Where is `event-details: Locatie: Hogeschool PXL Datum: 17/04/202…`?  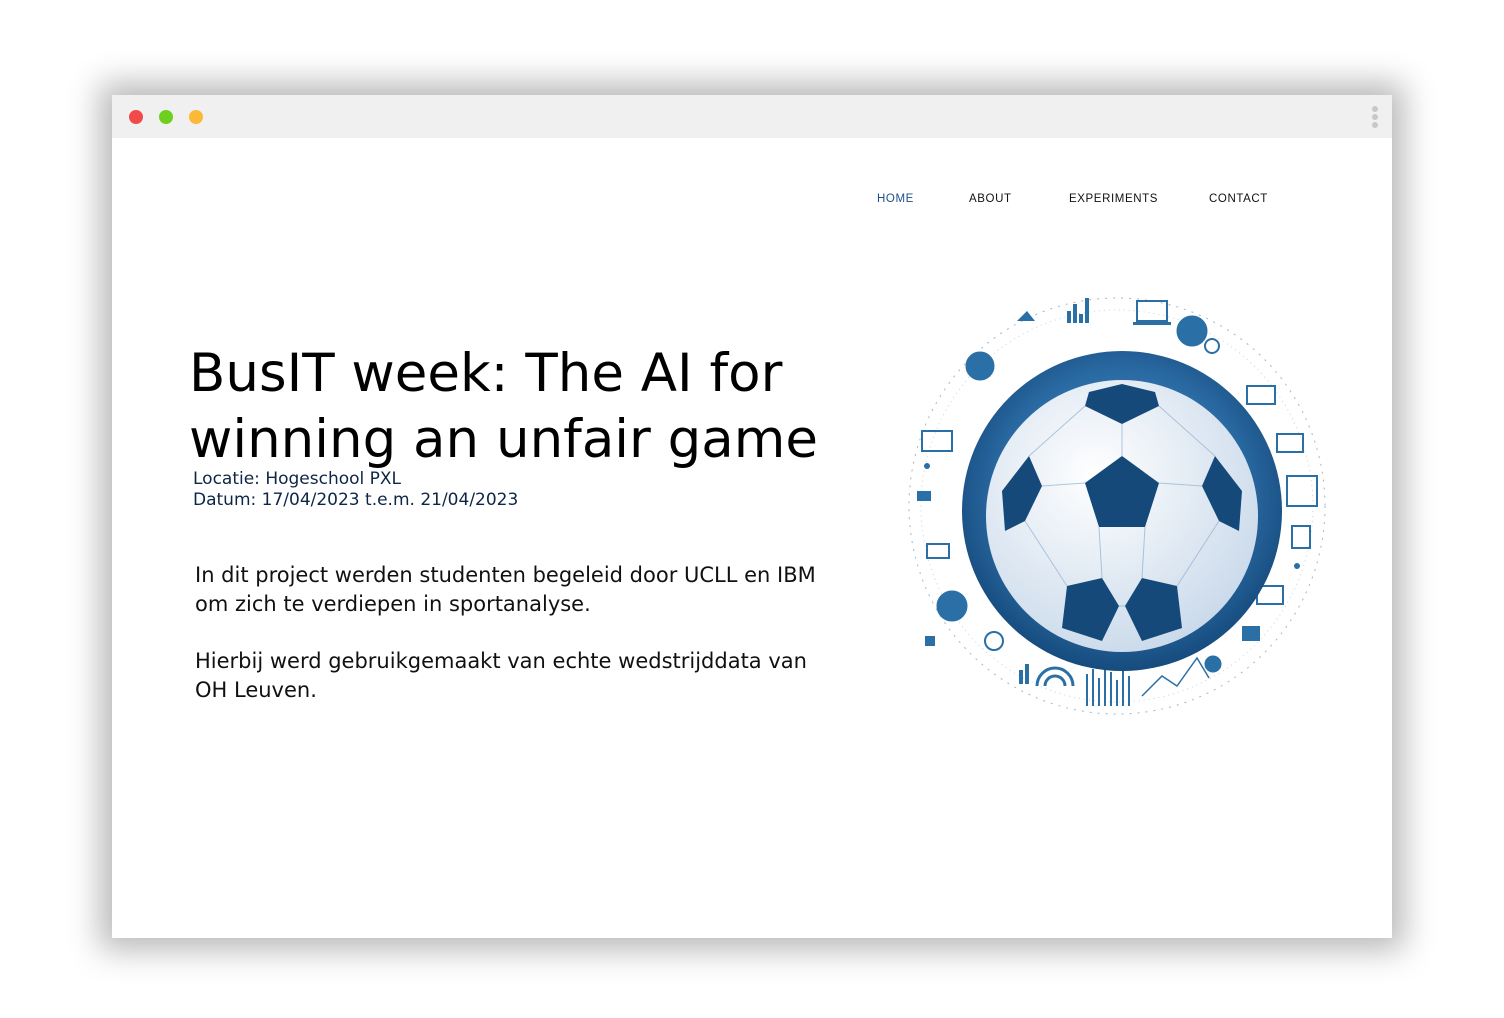
event-details: Locatie: Hogeschool PXL Datum: 17/04/202… is located at coordinates (355, 490).